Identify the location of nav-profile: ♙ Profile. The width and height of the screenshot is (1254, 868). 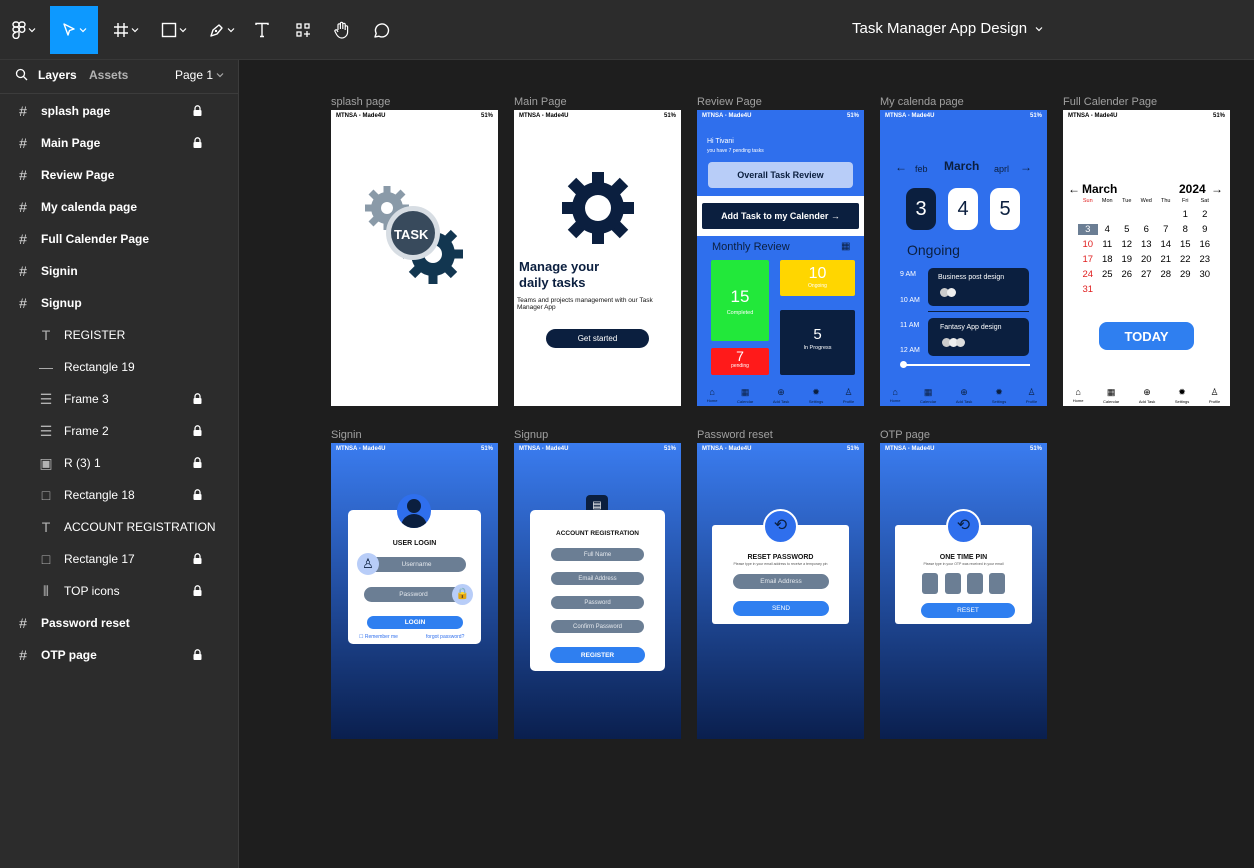
(1031, 395).